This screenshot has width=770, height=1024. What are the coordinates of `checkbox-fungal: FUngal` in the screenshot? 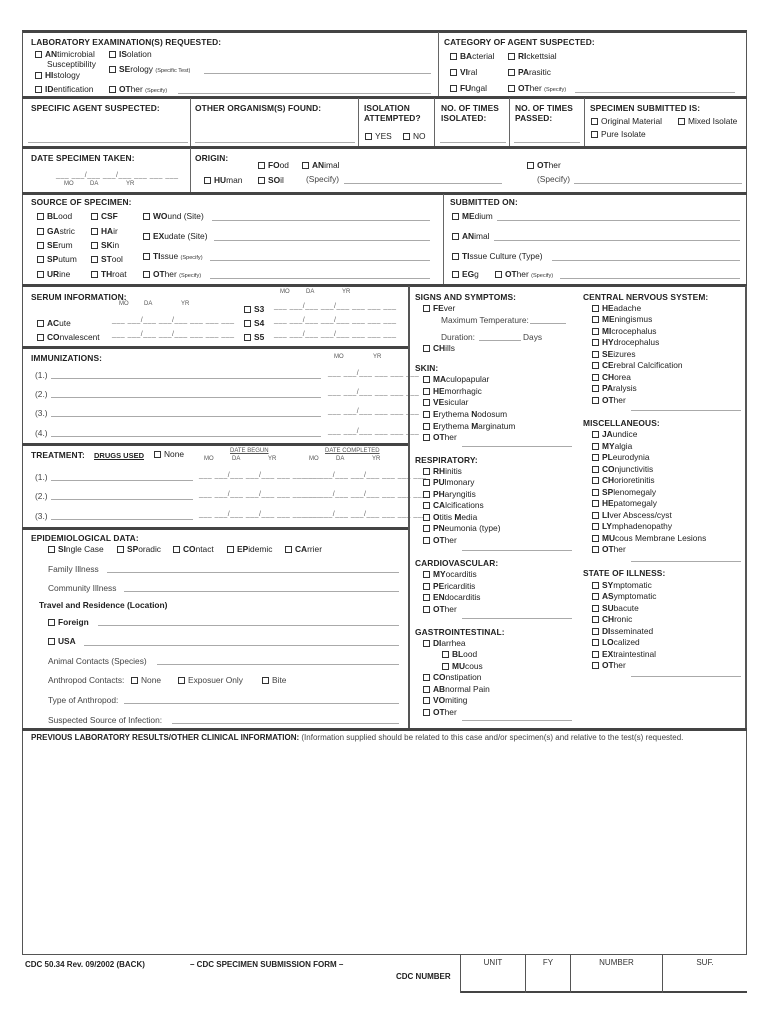 It's located at (468, 88).